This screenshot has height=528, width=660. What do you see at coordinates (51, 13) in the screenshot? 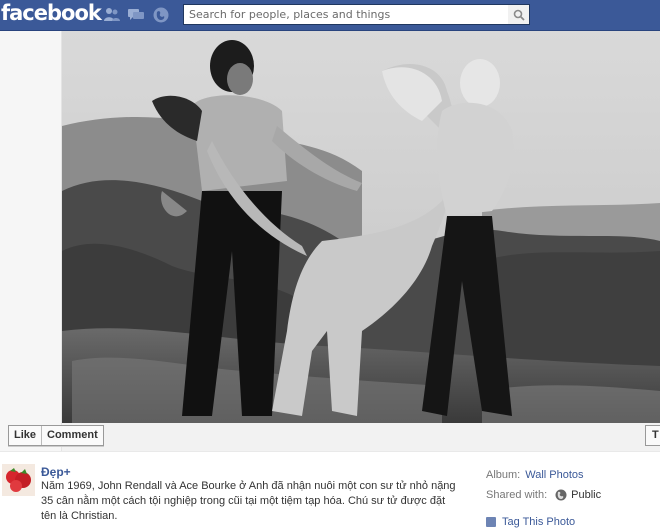
I see `facebook-logo: facebook` at bounding box center [51, 13].